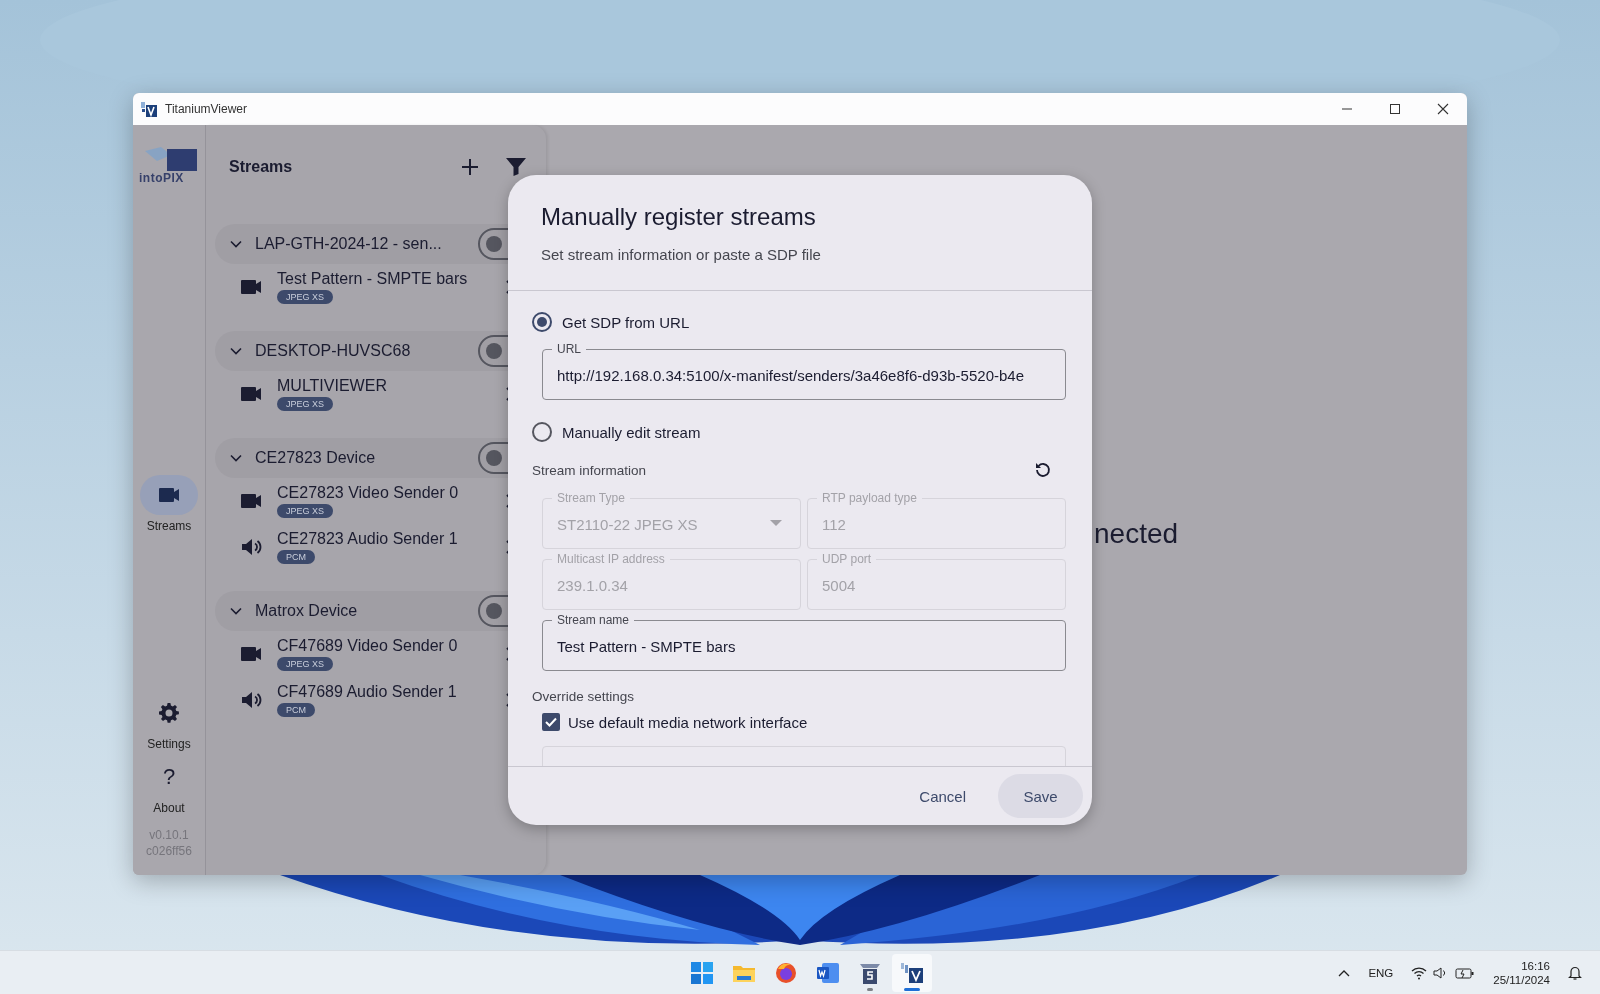  Describe the element at coordinates (261, 167) in the screenshot. I see `panel-title: Streams` at that location.